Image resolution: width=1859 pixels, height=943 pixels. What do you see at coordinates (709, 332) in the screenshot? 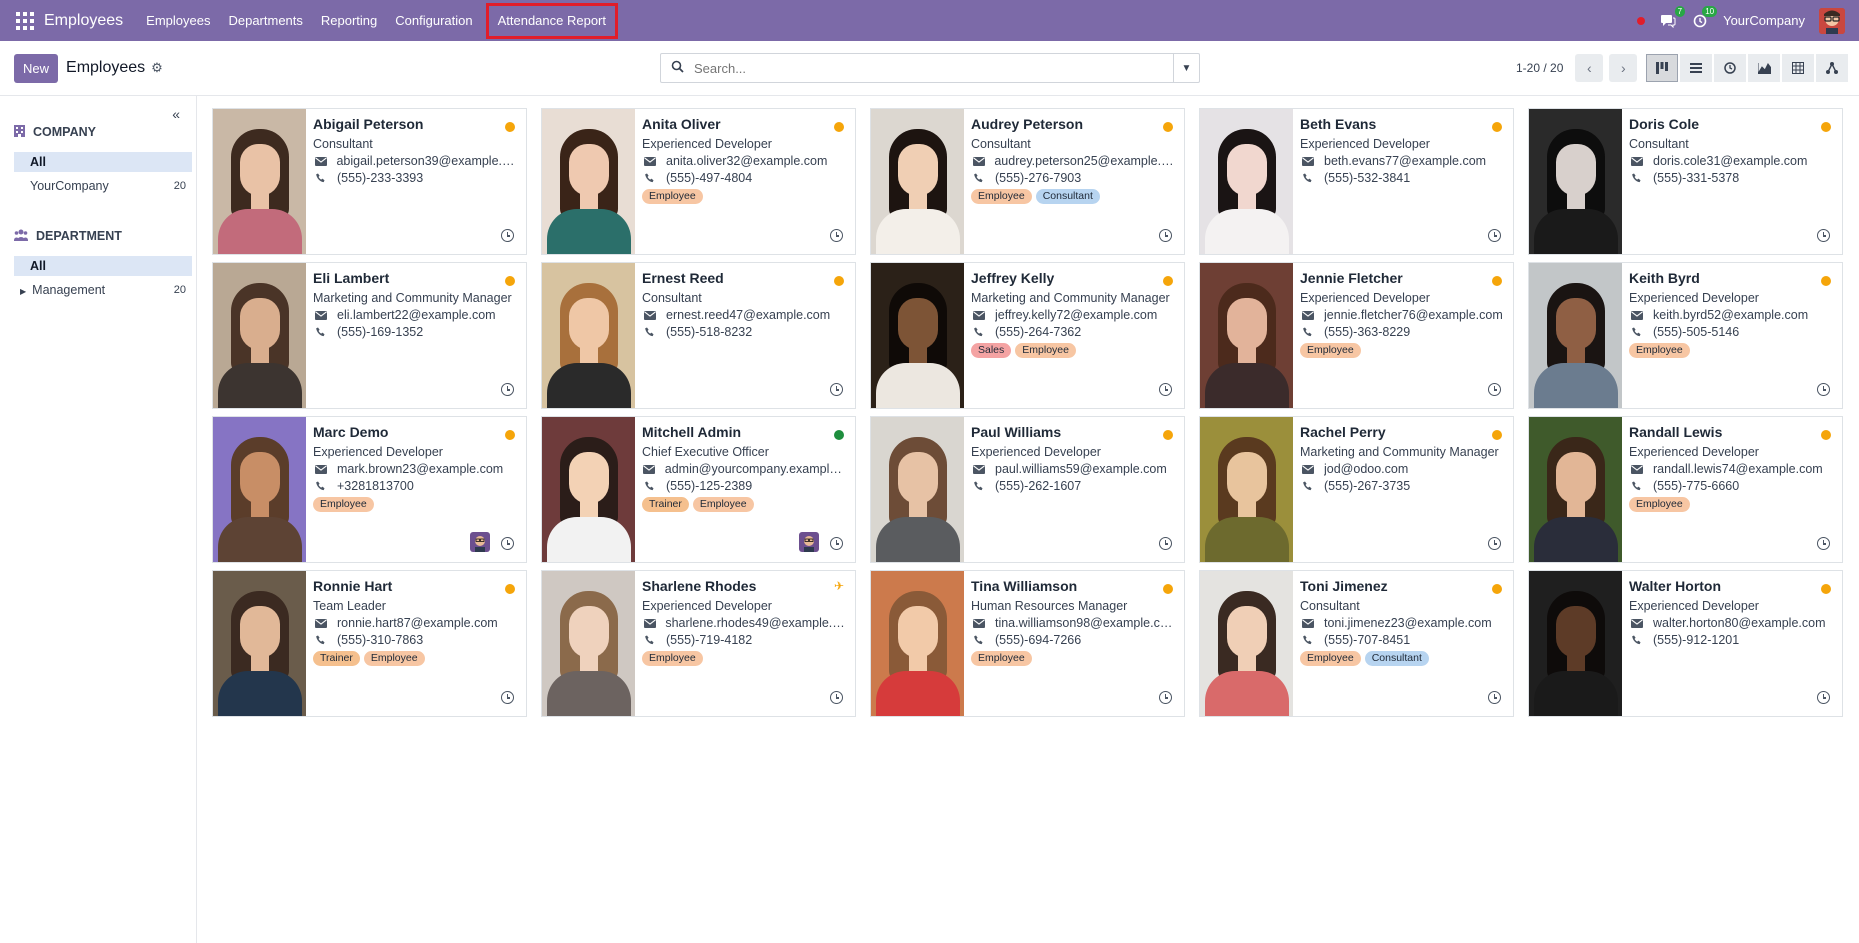
I see `employee-phone: (555)-518-8232` at bounding box center [709, 332].